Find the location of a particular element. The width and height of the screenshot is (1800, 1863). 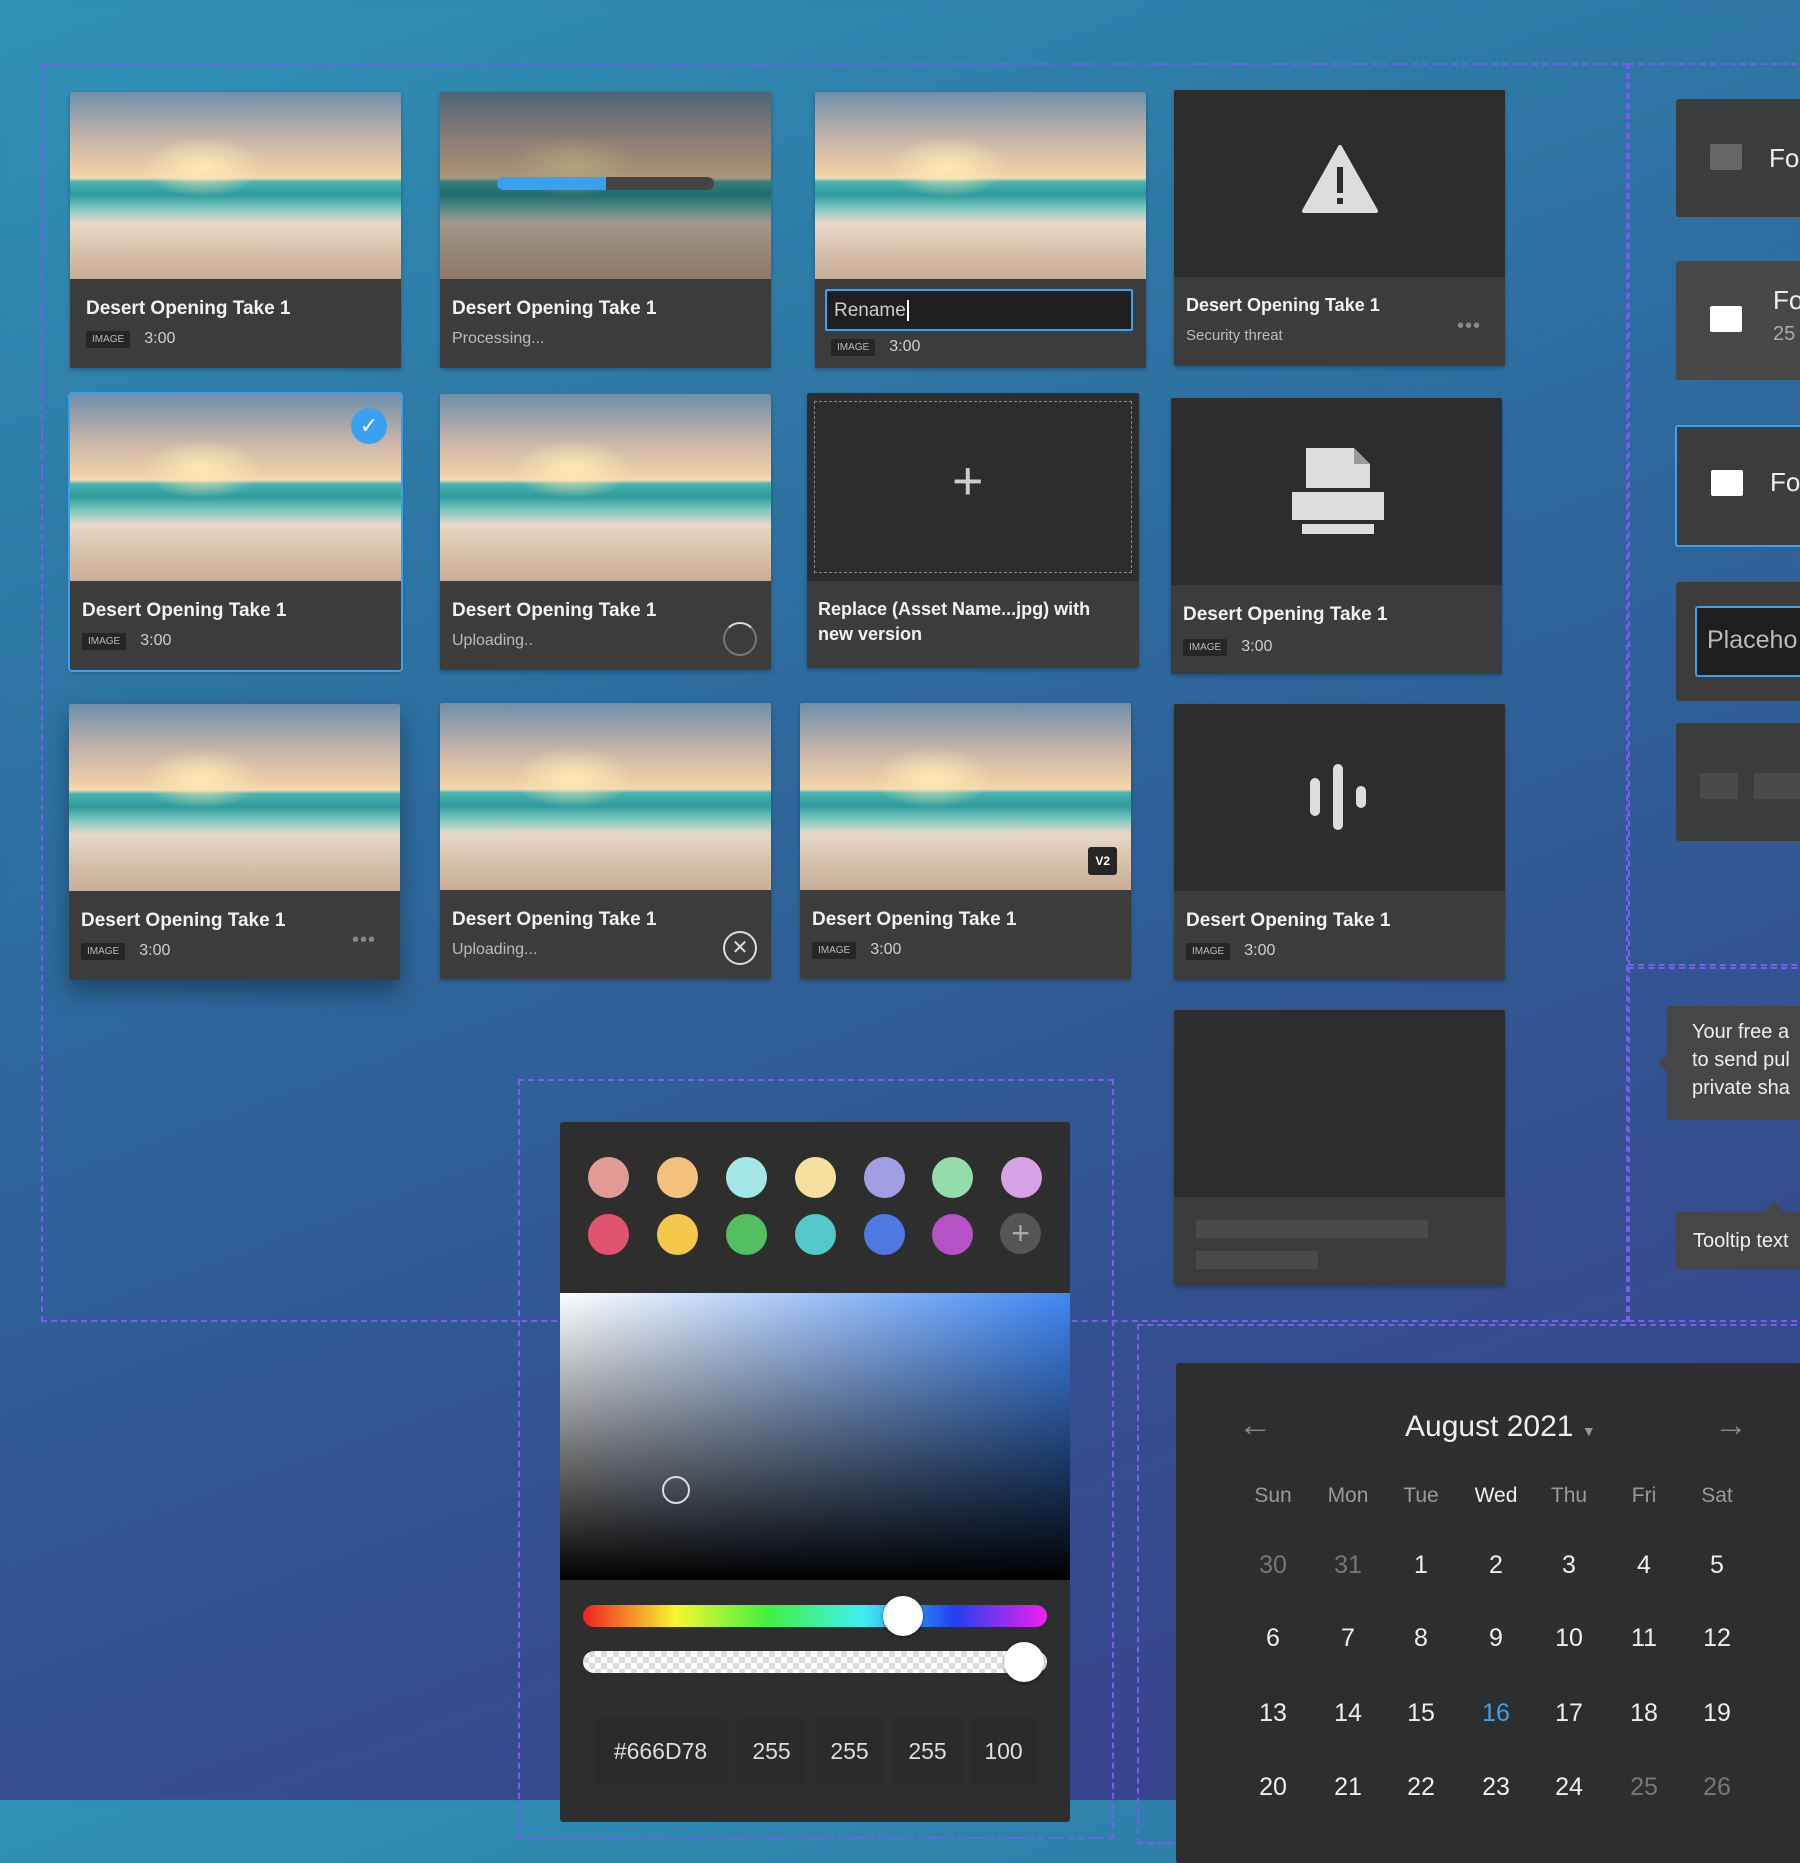

red-input: 255 is located at coordinates (771, 1751).